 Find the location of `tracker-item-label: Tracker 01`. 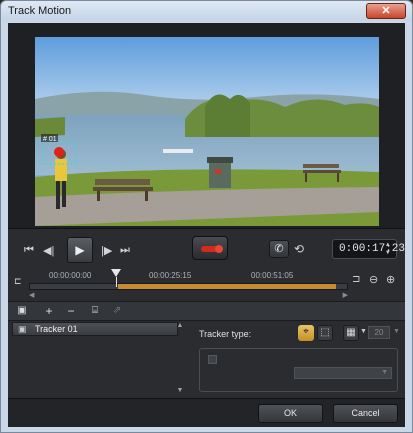

tracker-item-label: Tracker 01 is located at coordinates (56, 329).